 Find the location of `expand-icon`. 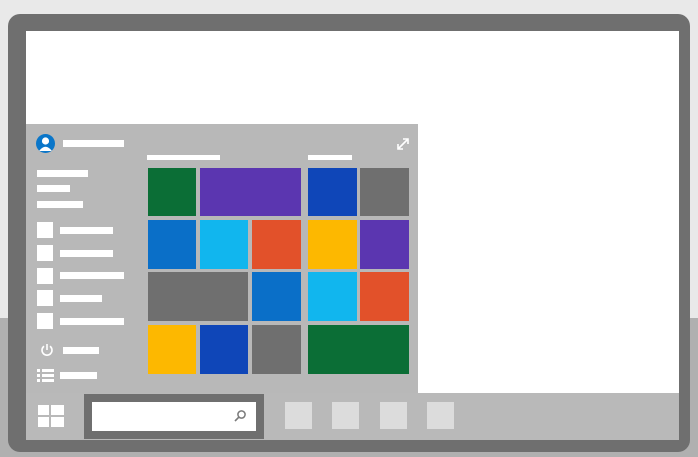

expand-icon is located at coordinates (403, 144).